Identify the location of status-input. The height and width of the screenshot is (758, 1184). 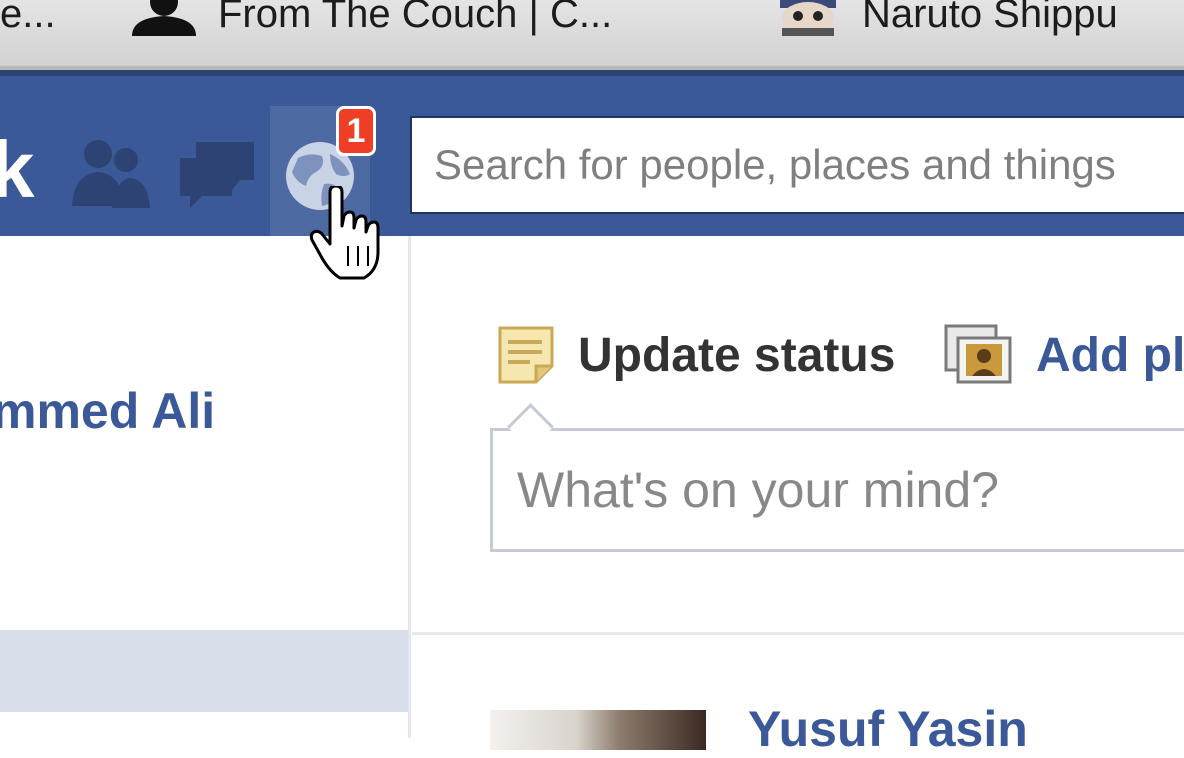
(838, 490).